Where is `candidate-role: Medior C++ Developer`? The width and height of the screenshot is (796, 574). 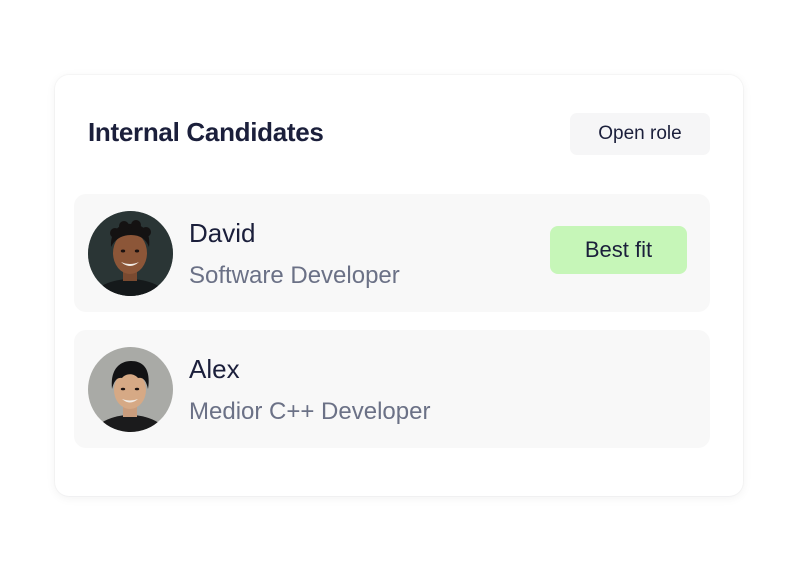 candidate-role: Medior C++ Developer is located at coordinates (310, 411).